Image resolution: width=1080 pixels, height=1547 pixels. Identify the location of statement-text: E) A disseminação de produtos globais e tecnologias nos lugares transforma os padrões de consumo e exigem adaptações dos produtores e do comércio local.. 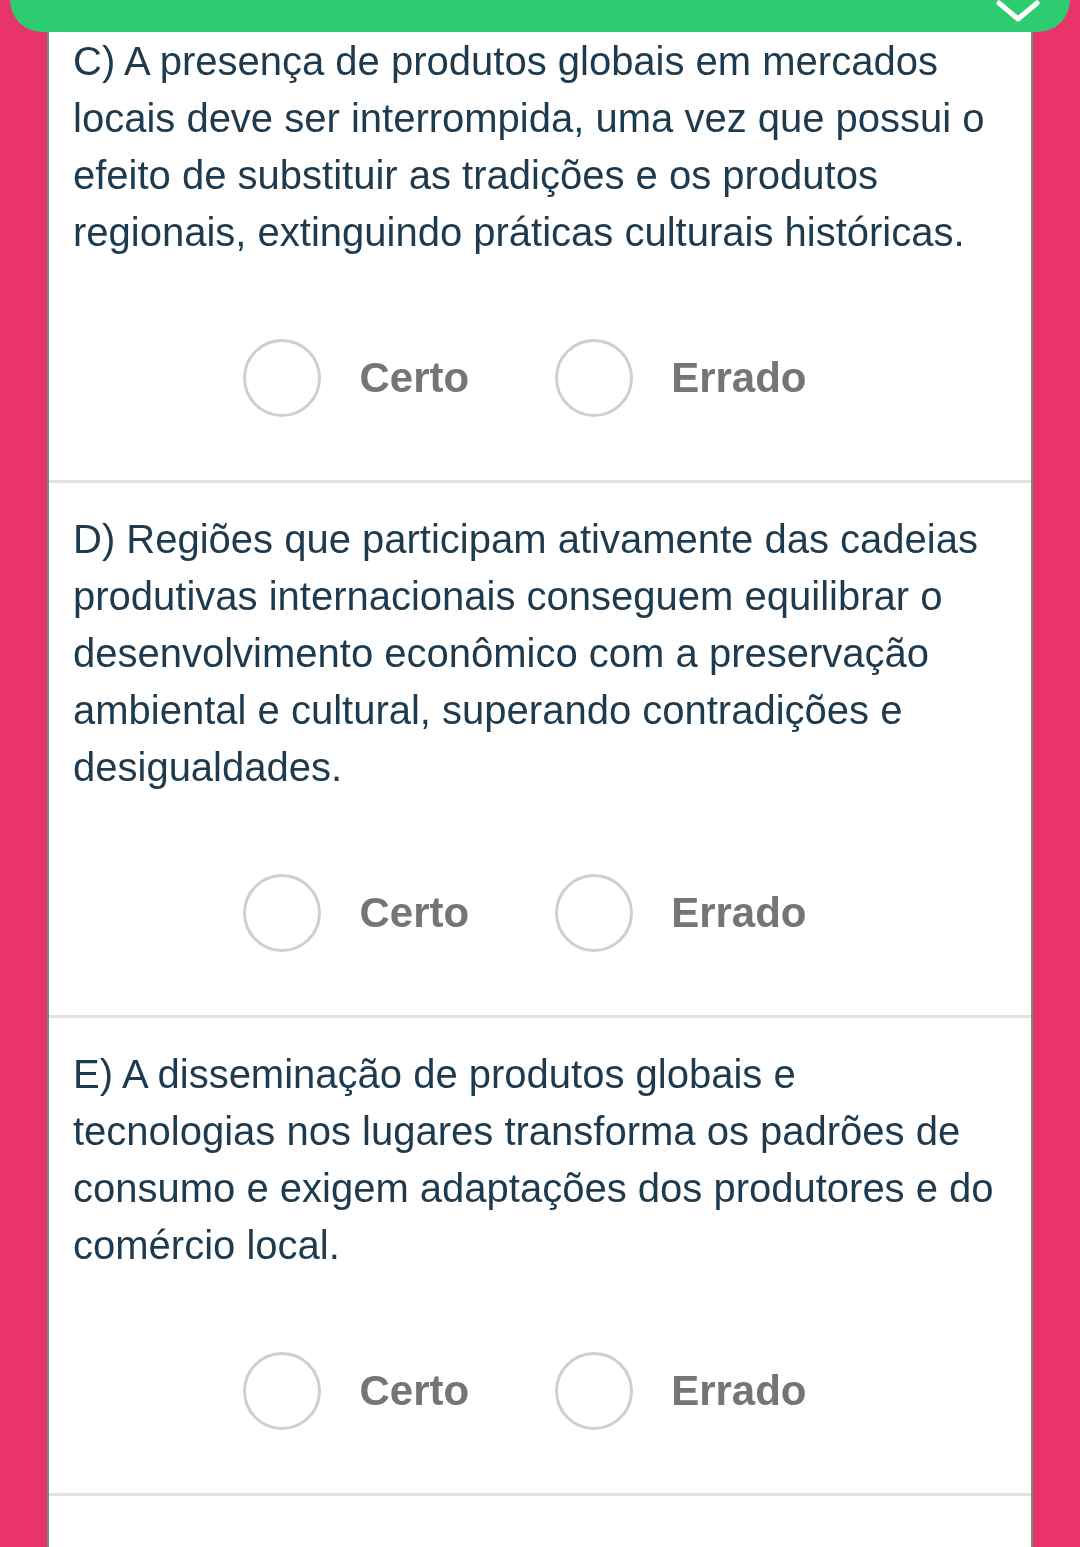
(534, 1160).